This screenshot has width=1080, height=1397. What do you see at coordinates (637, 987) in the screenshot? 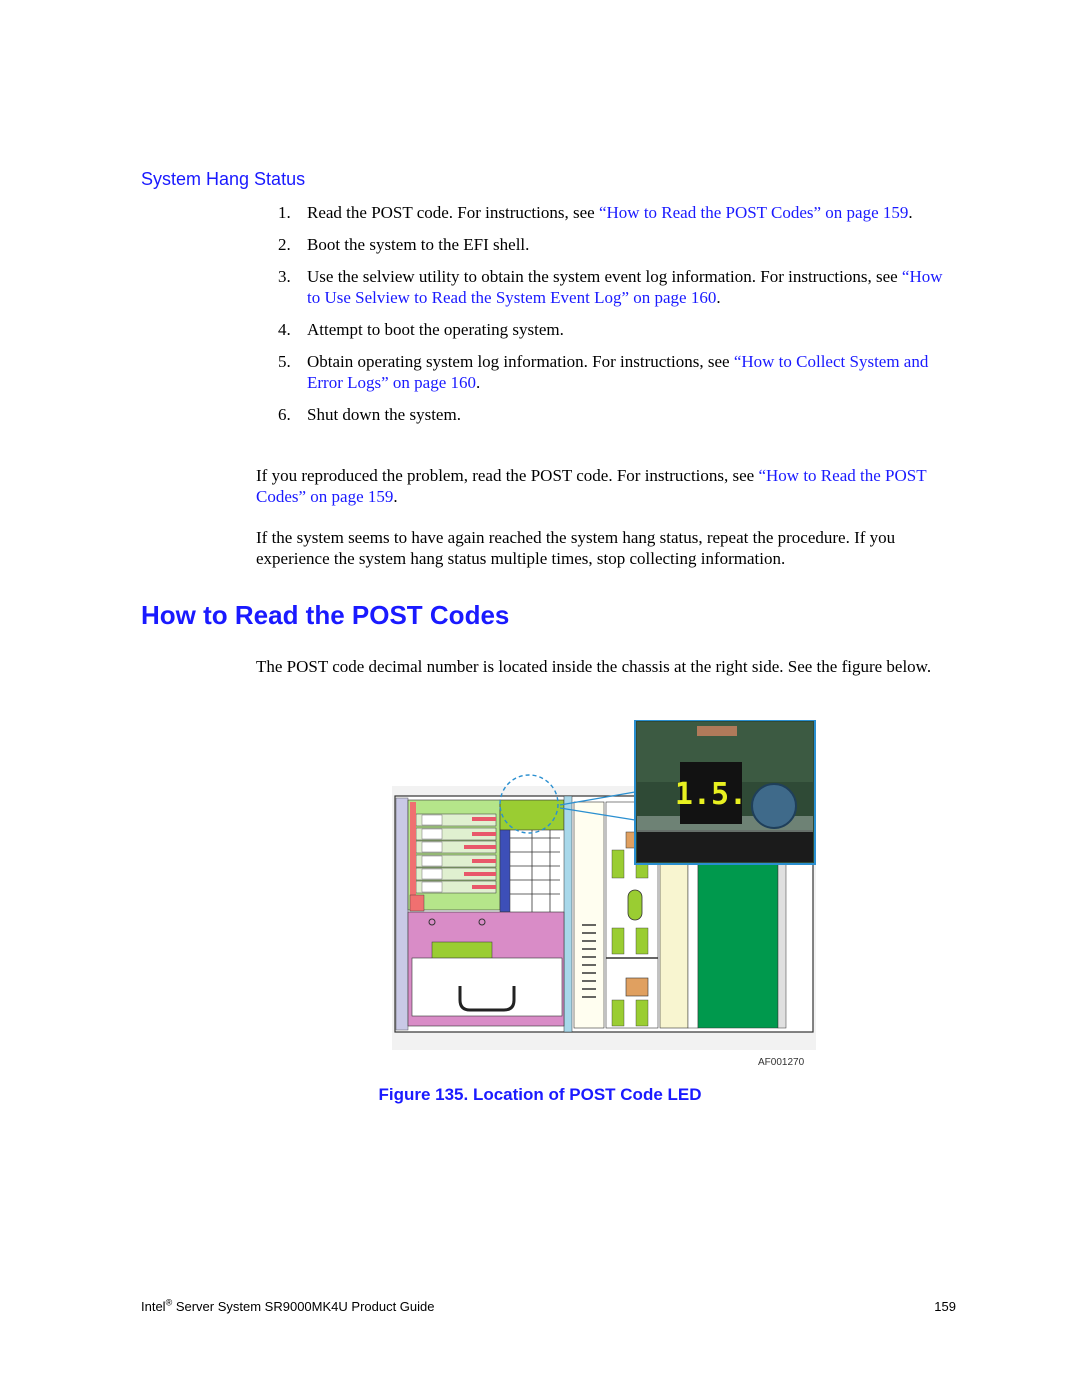
I see `processor-socket` at bounding box center [637, 987].